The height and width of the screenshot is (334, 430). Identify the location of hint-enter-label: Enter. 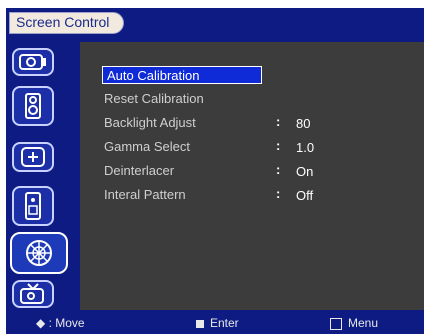
(224, 323).